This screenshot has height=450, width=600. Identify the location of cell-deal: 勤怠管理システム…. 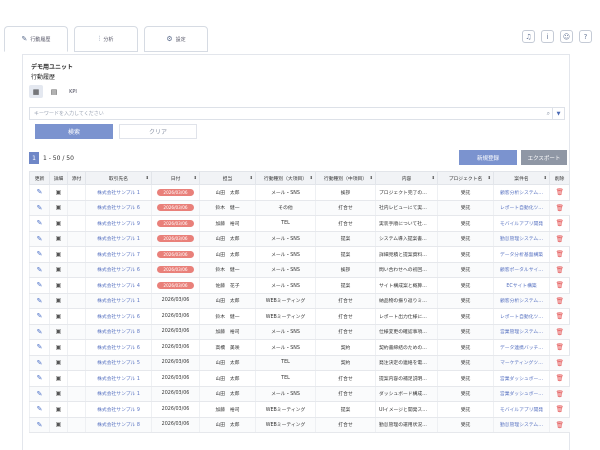
(521, 425).